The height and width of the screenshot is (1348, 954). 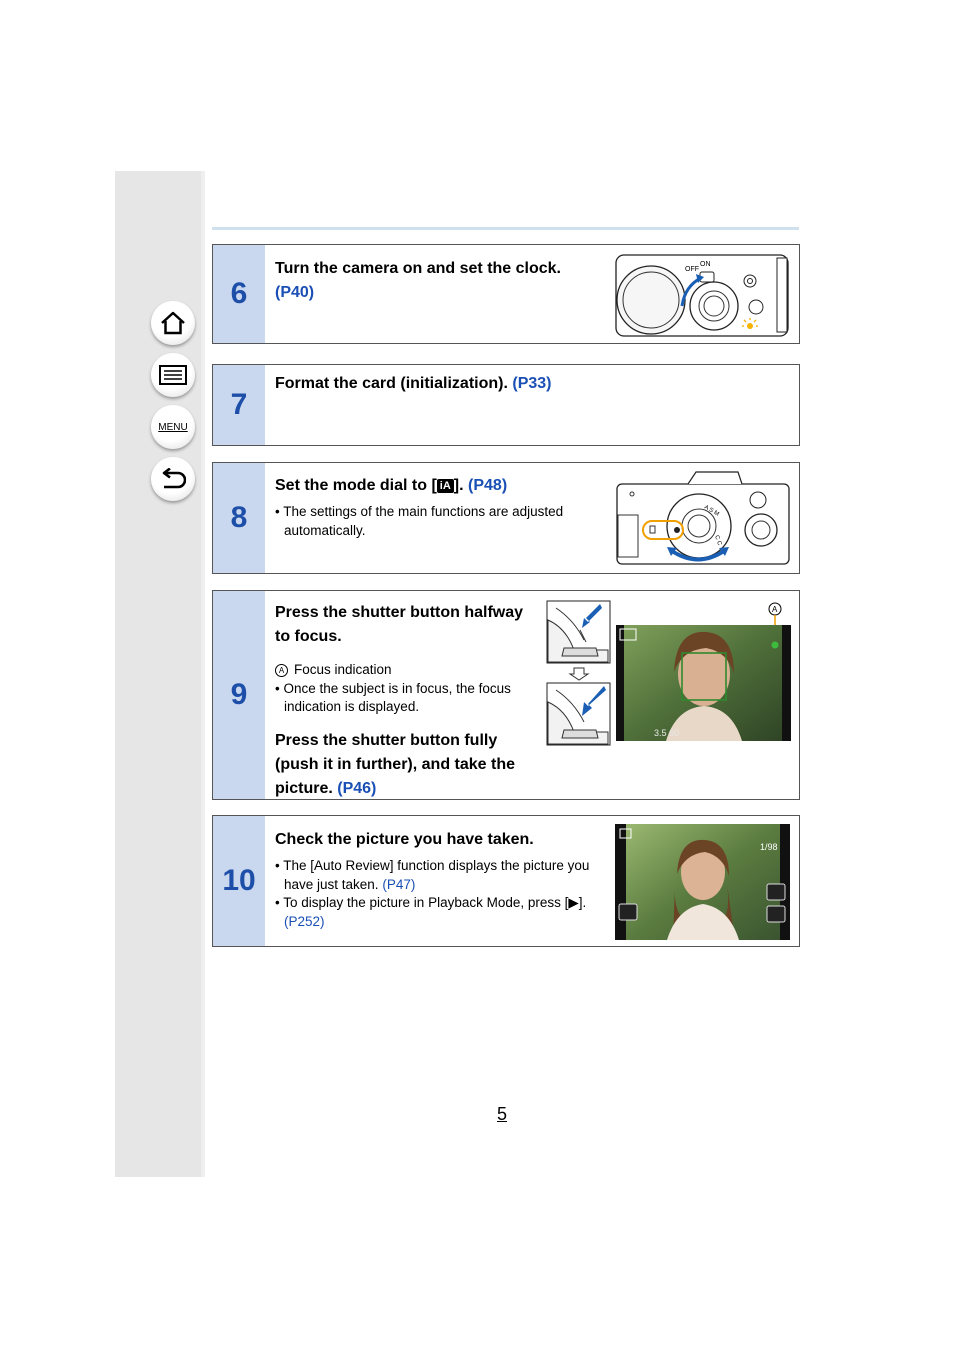 What do you see at coordinates (487, 485) in the screenshot?
I see `page-link: (P48)` at bounding box center [487, 485].